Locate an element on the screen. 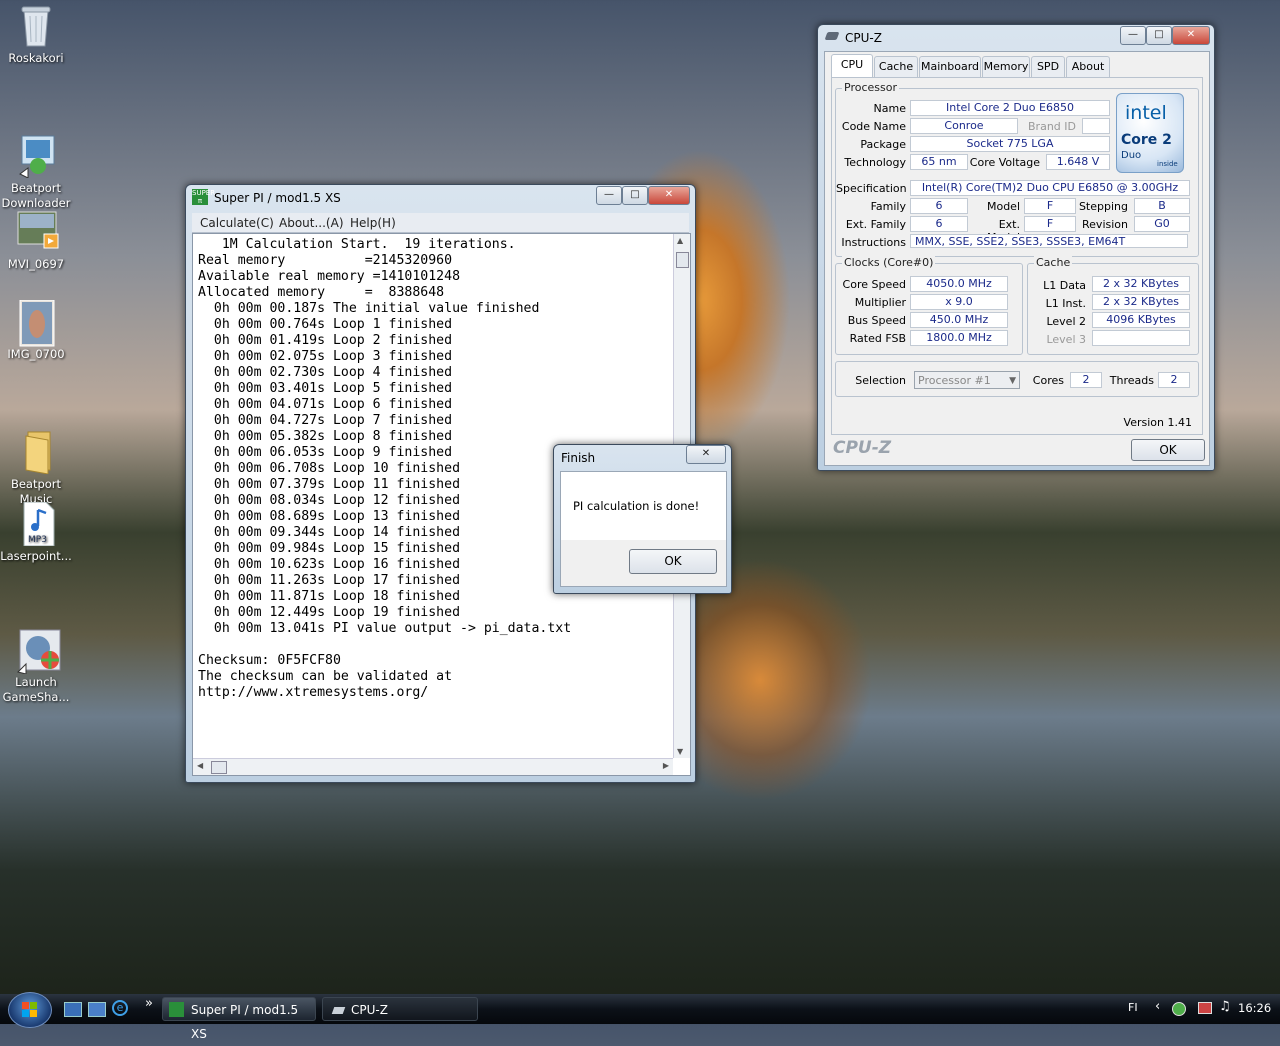  minimize-button: — is located at coordinates (609, 195).